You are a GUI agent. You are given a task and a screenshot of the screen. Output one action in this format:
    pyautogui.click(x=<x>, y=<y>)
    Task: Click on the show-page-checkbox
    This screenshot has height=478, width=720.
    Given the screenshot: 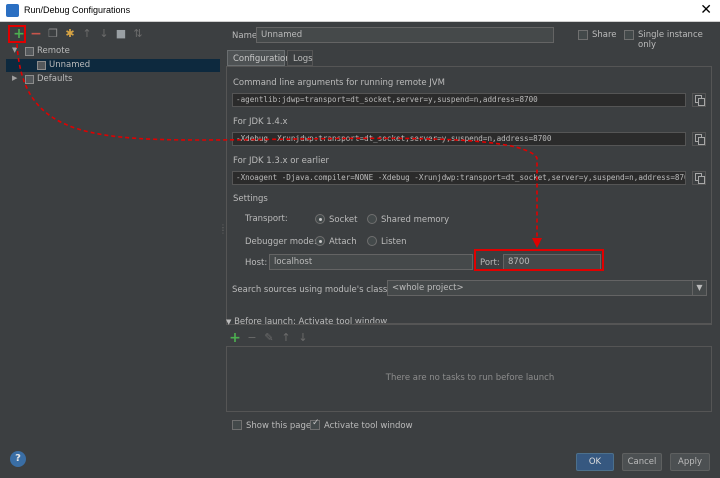 What is the action you would take?
    pyautogui.click(x=237, y=425)
    